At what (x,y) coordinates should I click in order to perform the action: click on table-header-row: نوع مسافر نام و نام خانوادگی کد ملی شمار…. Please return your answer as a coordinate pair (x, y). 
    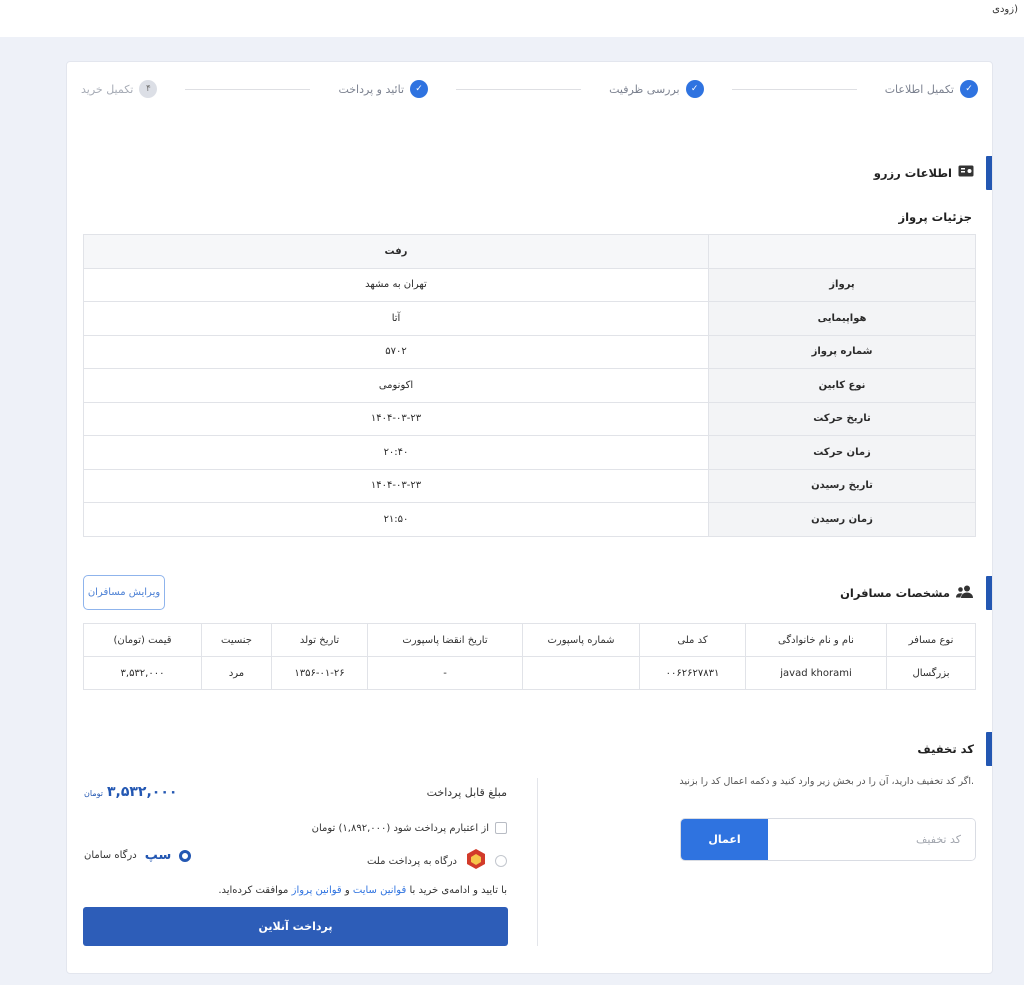
    Looking at the image, I should click on (529, 640).